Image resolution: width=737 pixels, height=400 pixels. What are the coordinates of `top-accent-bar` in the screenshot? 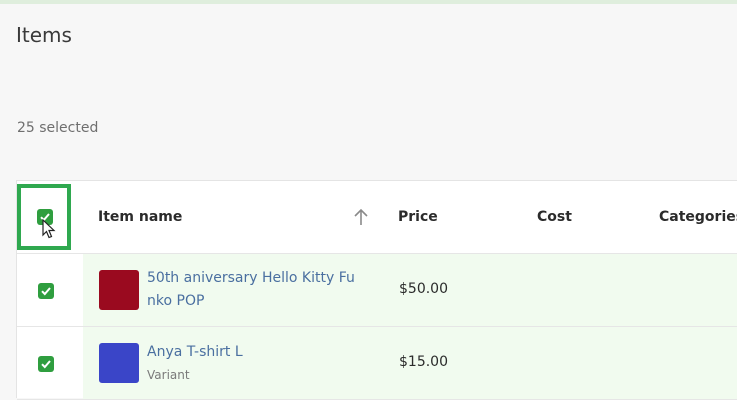 It's located at (368, 2).